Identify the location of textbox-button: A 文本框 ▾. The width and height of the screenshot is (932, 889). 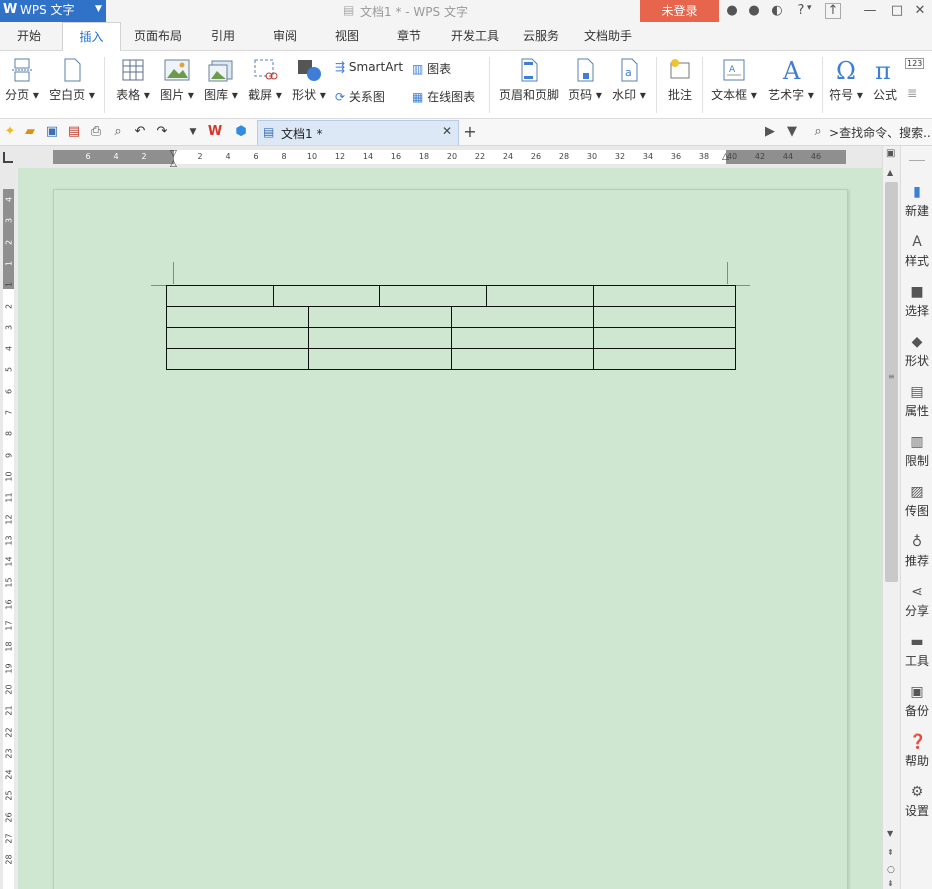
(734, 80).